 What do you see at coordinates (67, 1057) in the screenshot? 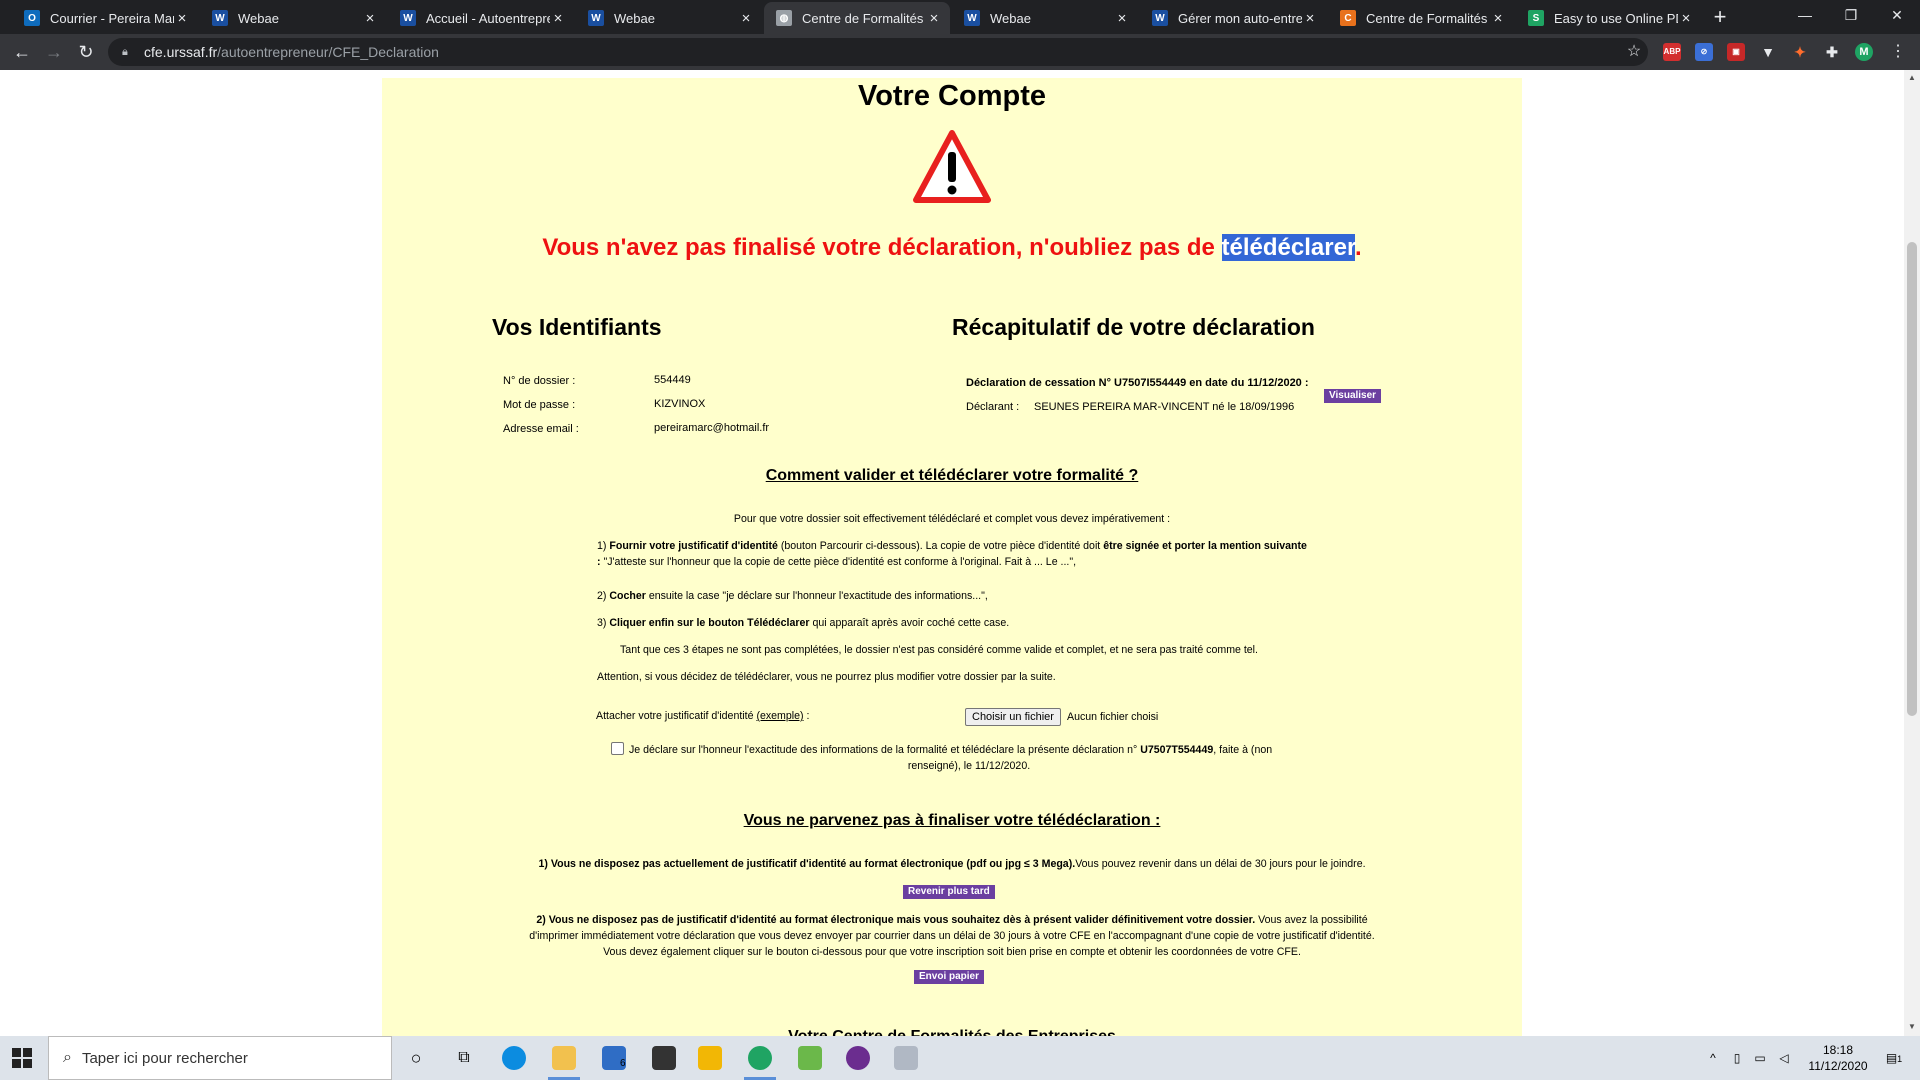
I see `search-icon: ⌕` at bounding box center [67, 1057].